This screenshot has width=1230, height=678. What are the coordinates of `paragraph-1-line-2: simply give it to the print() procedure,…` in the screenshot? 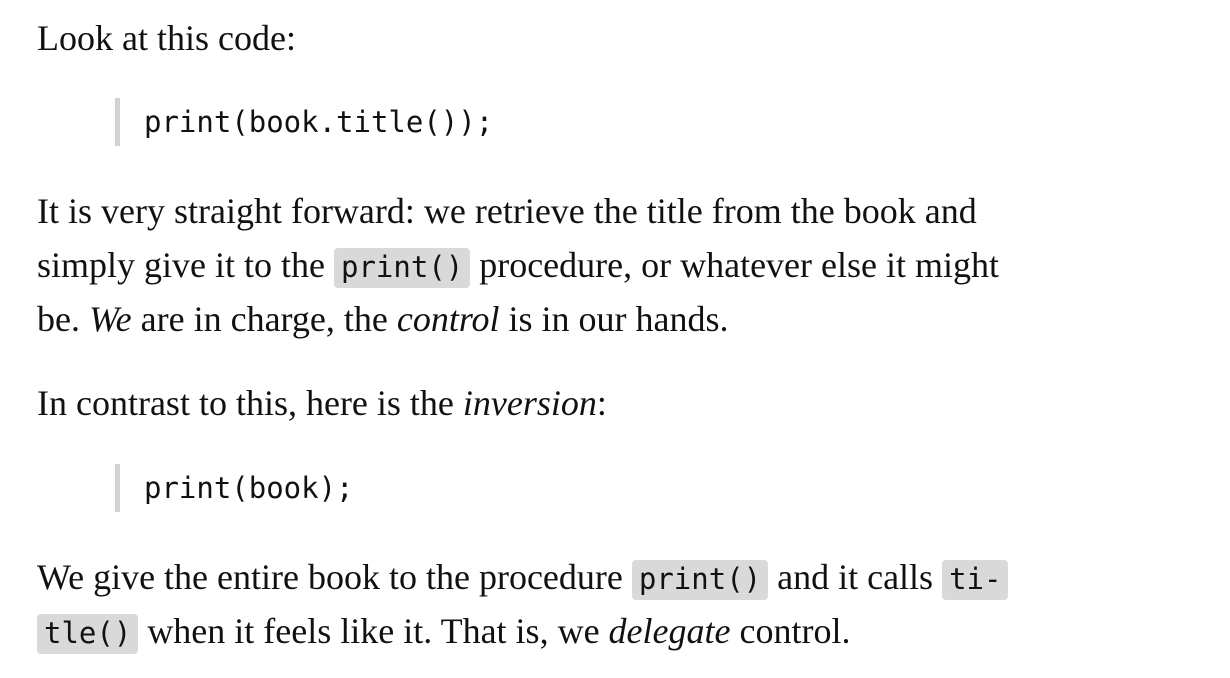 It's located at (518, 266).